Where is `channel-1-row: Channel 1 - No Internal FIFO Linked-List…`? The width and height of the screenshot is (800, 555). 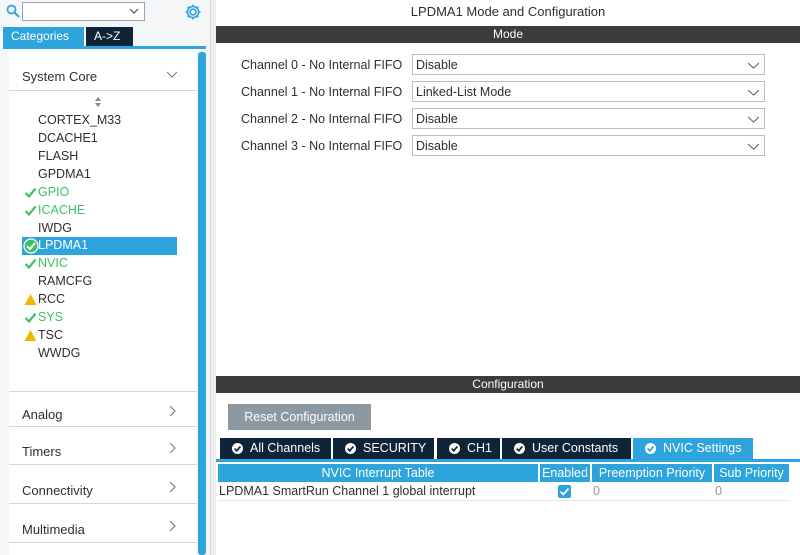
channel-1-row: Channel 1 - No Internal FIFO Linked-List… is located at coordinates (503, 92).